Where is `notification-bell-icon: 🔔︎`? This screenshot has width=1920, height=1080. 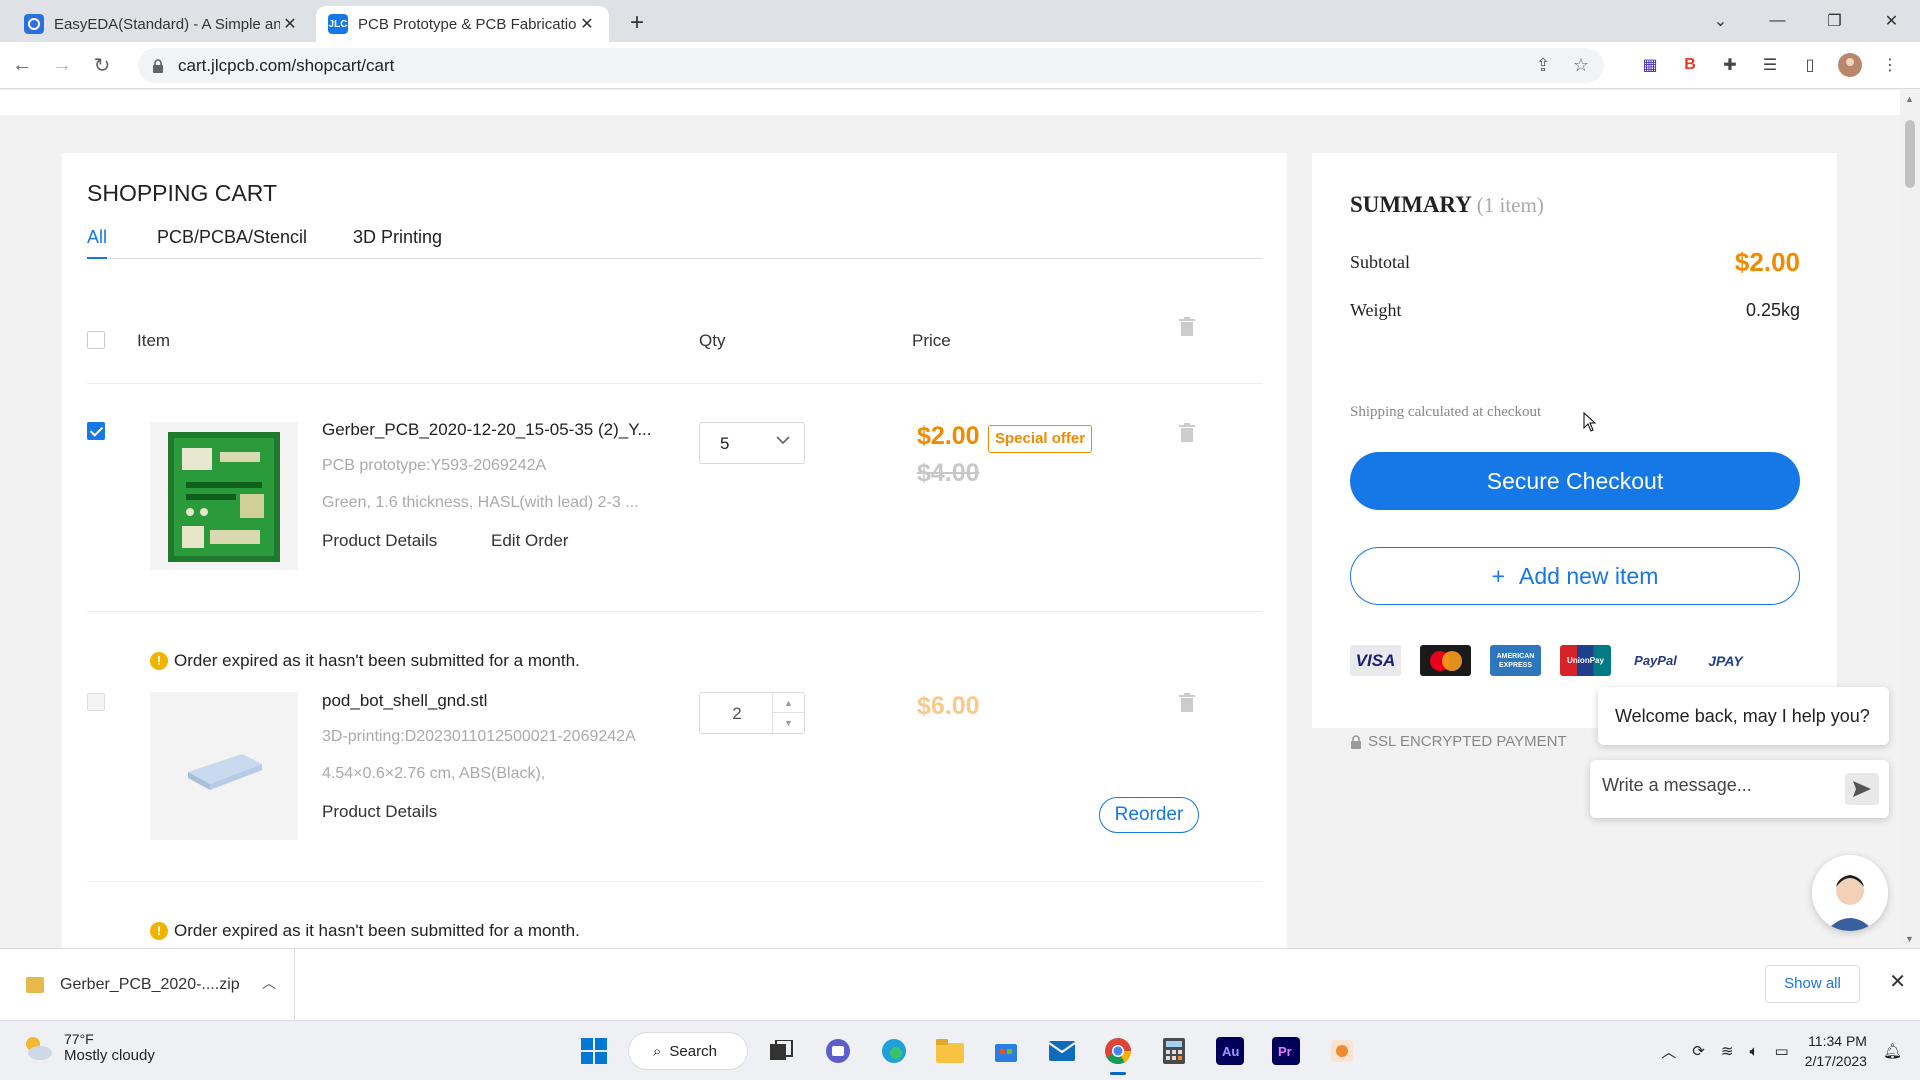 notification-bell-icon: 🔔︎ is located at coordinates (1892, 1051).